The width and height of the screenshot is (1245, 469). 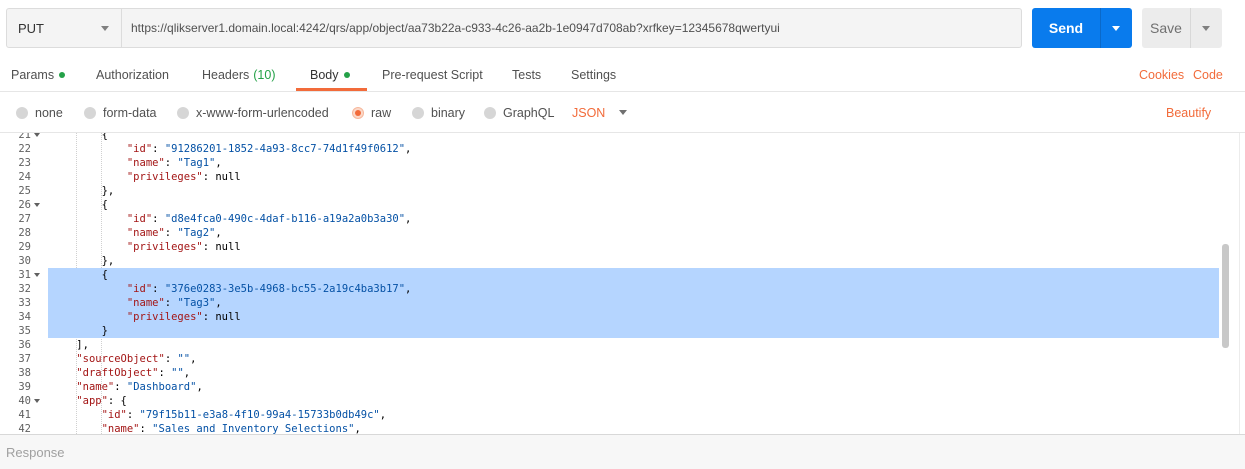 What do you see at coordinates (24, 219) in the screenshot?
I see `line-number: 27` at bounding box center [24, 219].